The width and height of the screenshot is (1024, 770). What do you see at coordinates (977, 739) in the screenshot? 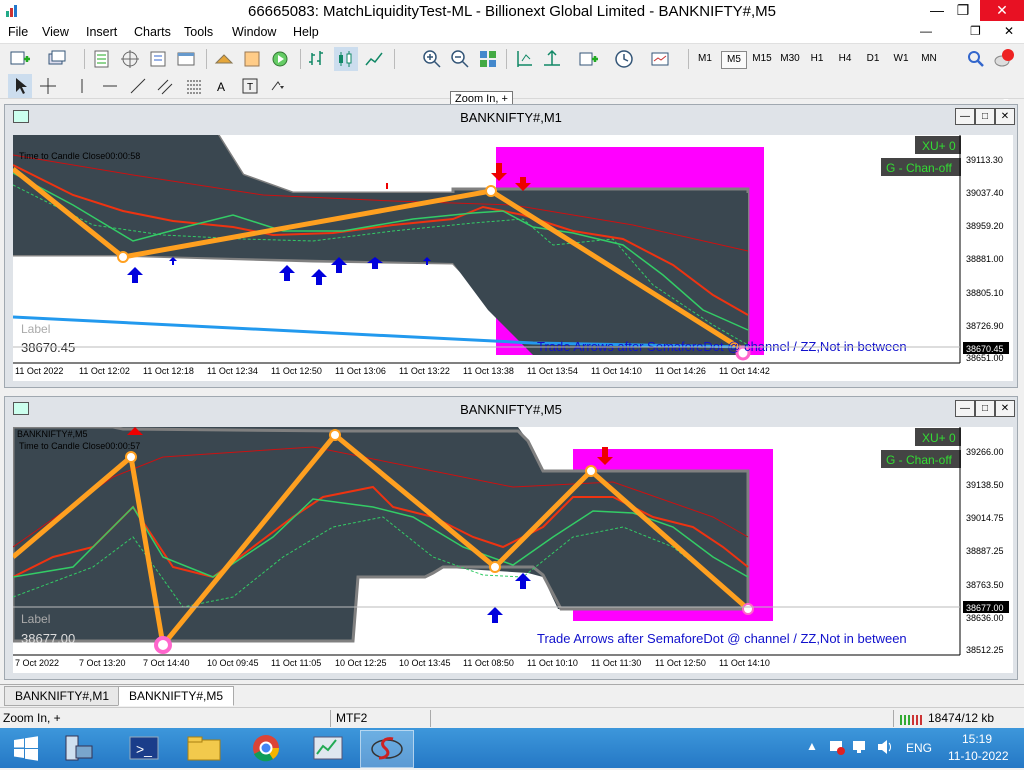
I see `clock-time: 15:19` at bounding box center [977, 739].